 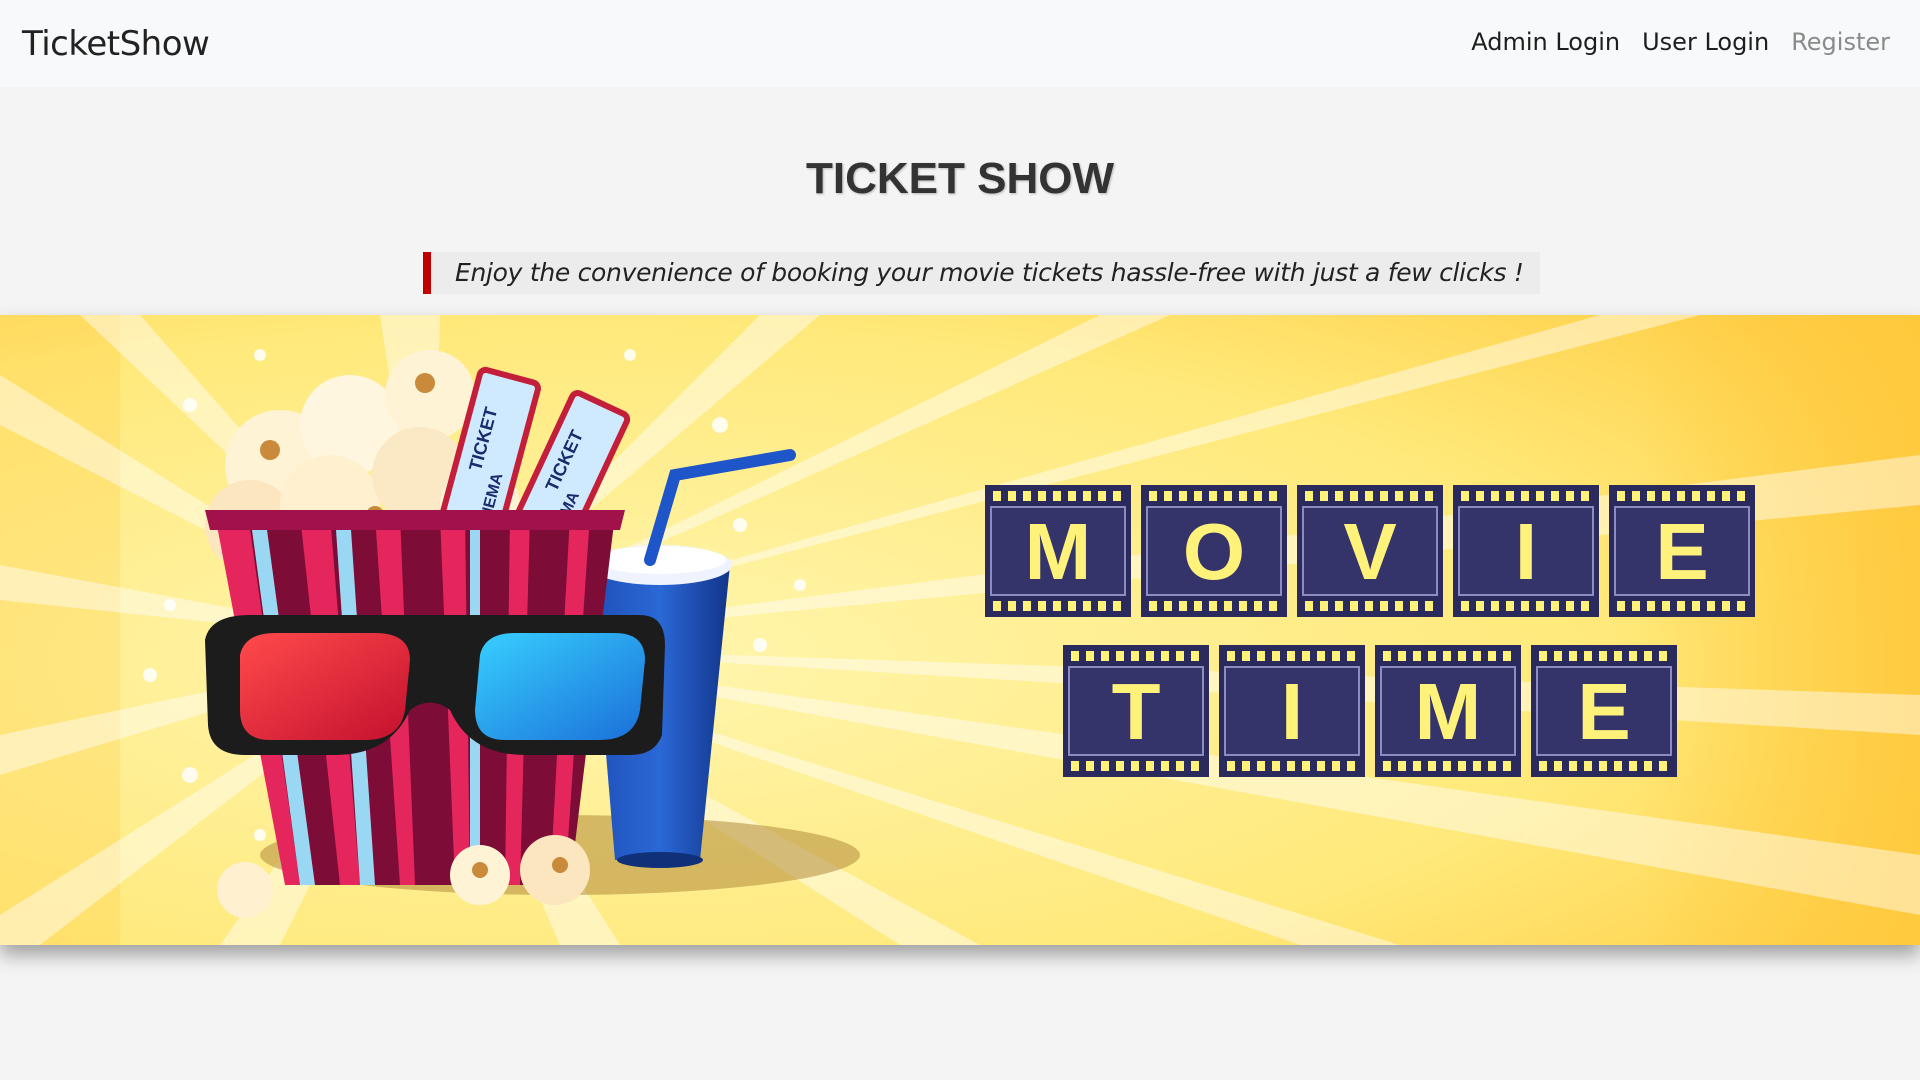 I want to click on headline-letter: T, so click(x=1136, y=711).